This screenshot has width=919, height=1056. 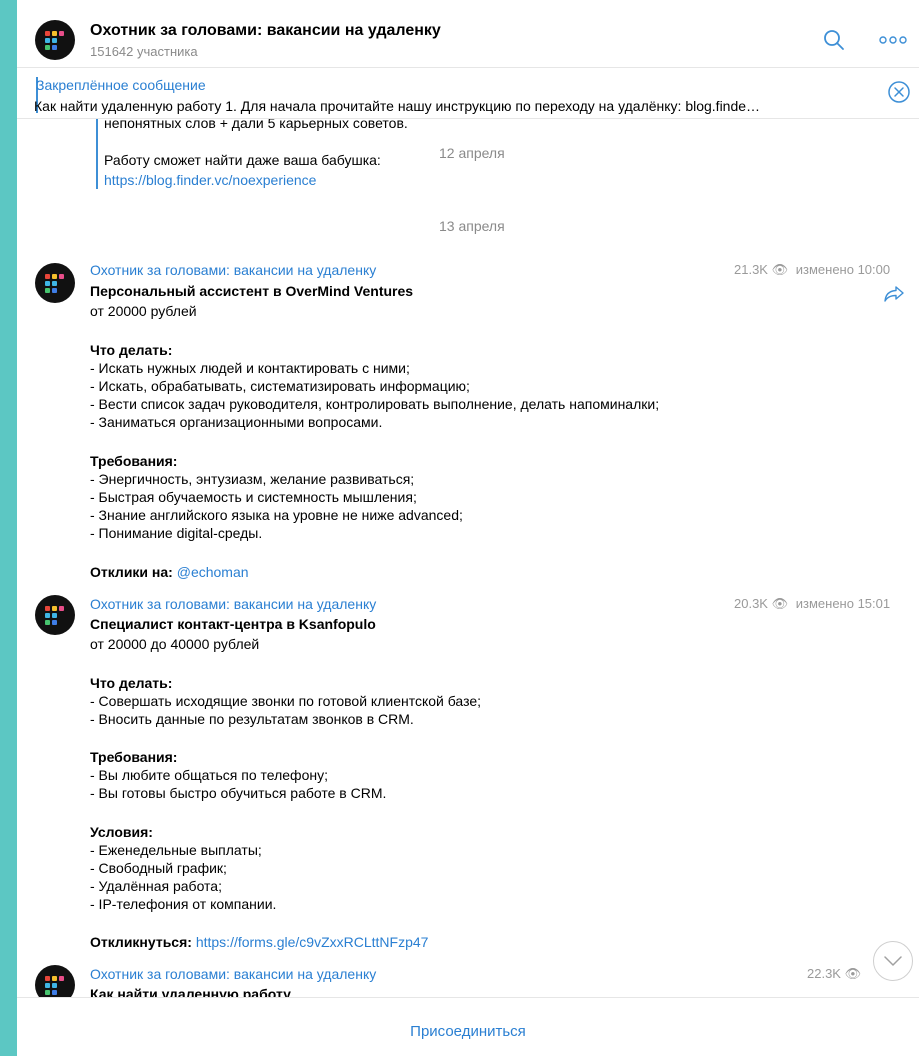 What do you see at coordinates (175, 644) in the screenshot?
I see `vacancy-salary: от 20000 до 40000 рублей` at bounding box center [175, 644].